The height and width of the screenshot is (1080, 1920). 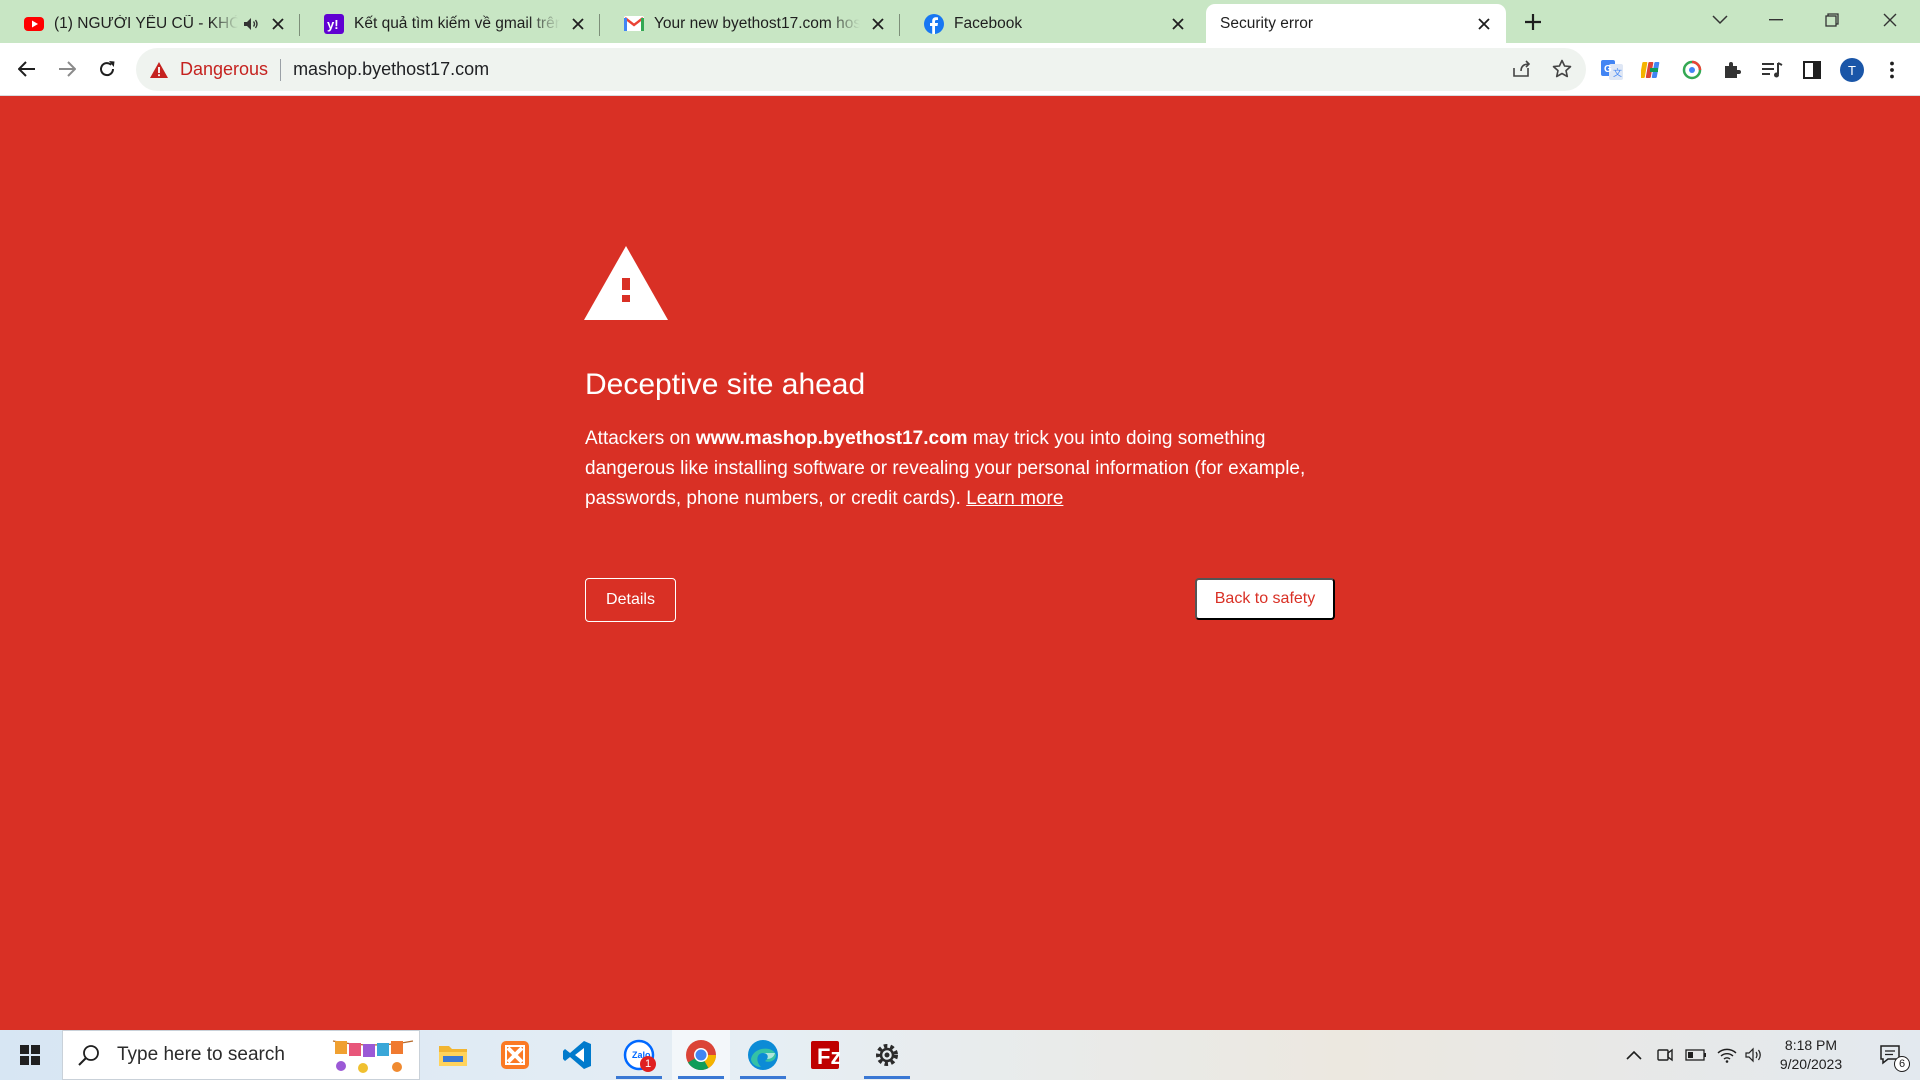 I want to click on file-explorer-icon, so click(x=453, y=1055).